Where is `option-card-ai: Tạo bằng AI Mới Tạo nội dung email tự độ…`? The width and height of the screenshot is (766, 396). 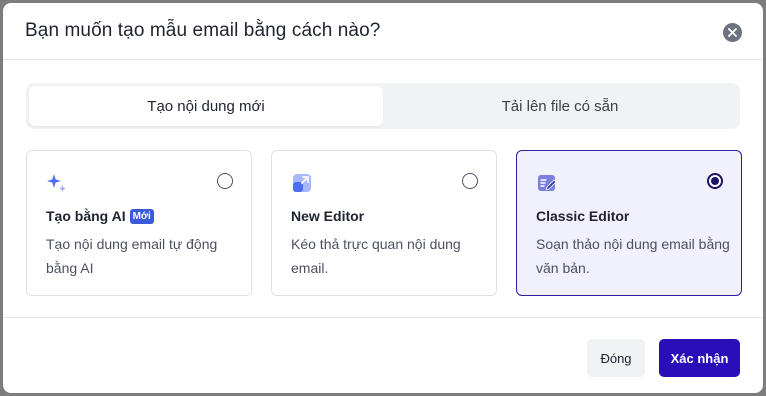 option-card-ai: Tạo bằng AI Mới Tạo nội dung email tự độ… is located at coordinates (139, 223).